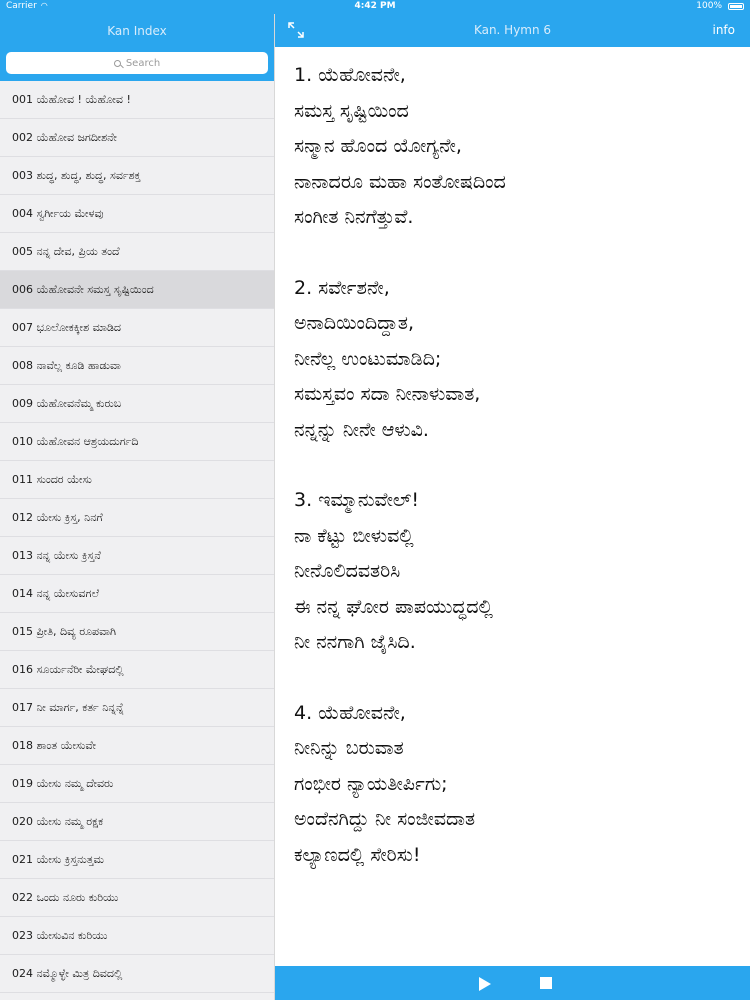 The height and width of the screenshot is (1000, 750). Describe the element at coordinates (351, 110) in the screenshot. I see `lyric-line: ಸಮಸ್ತ ಸೃಷ್ಟಿಯಿಂದ` at that location.